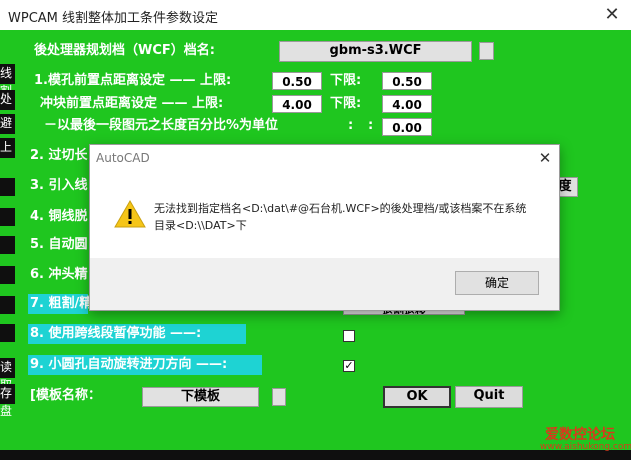 This screenshot has height=460, width=631. I want to click on template-label: [模板名称：, so click(65, 395).